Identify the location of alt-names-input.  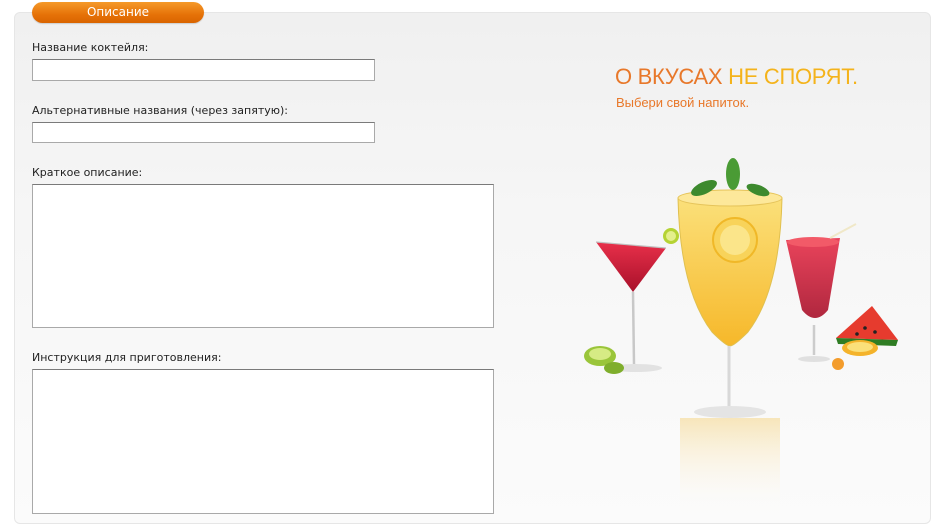
(203, 132).